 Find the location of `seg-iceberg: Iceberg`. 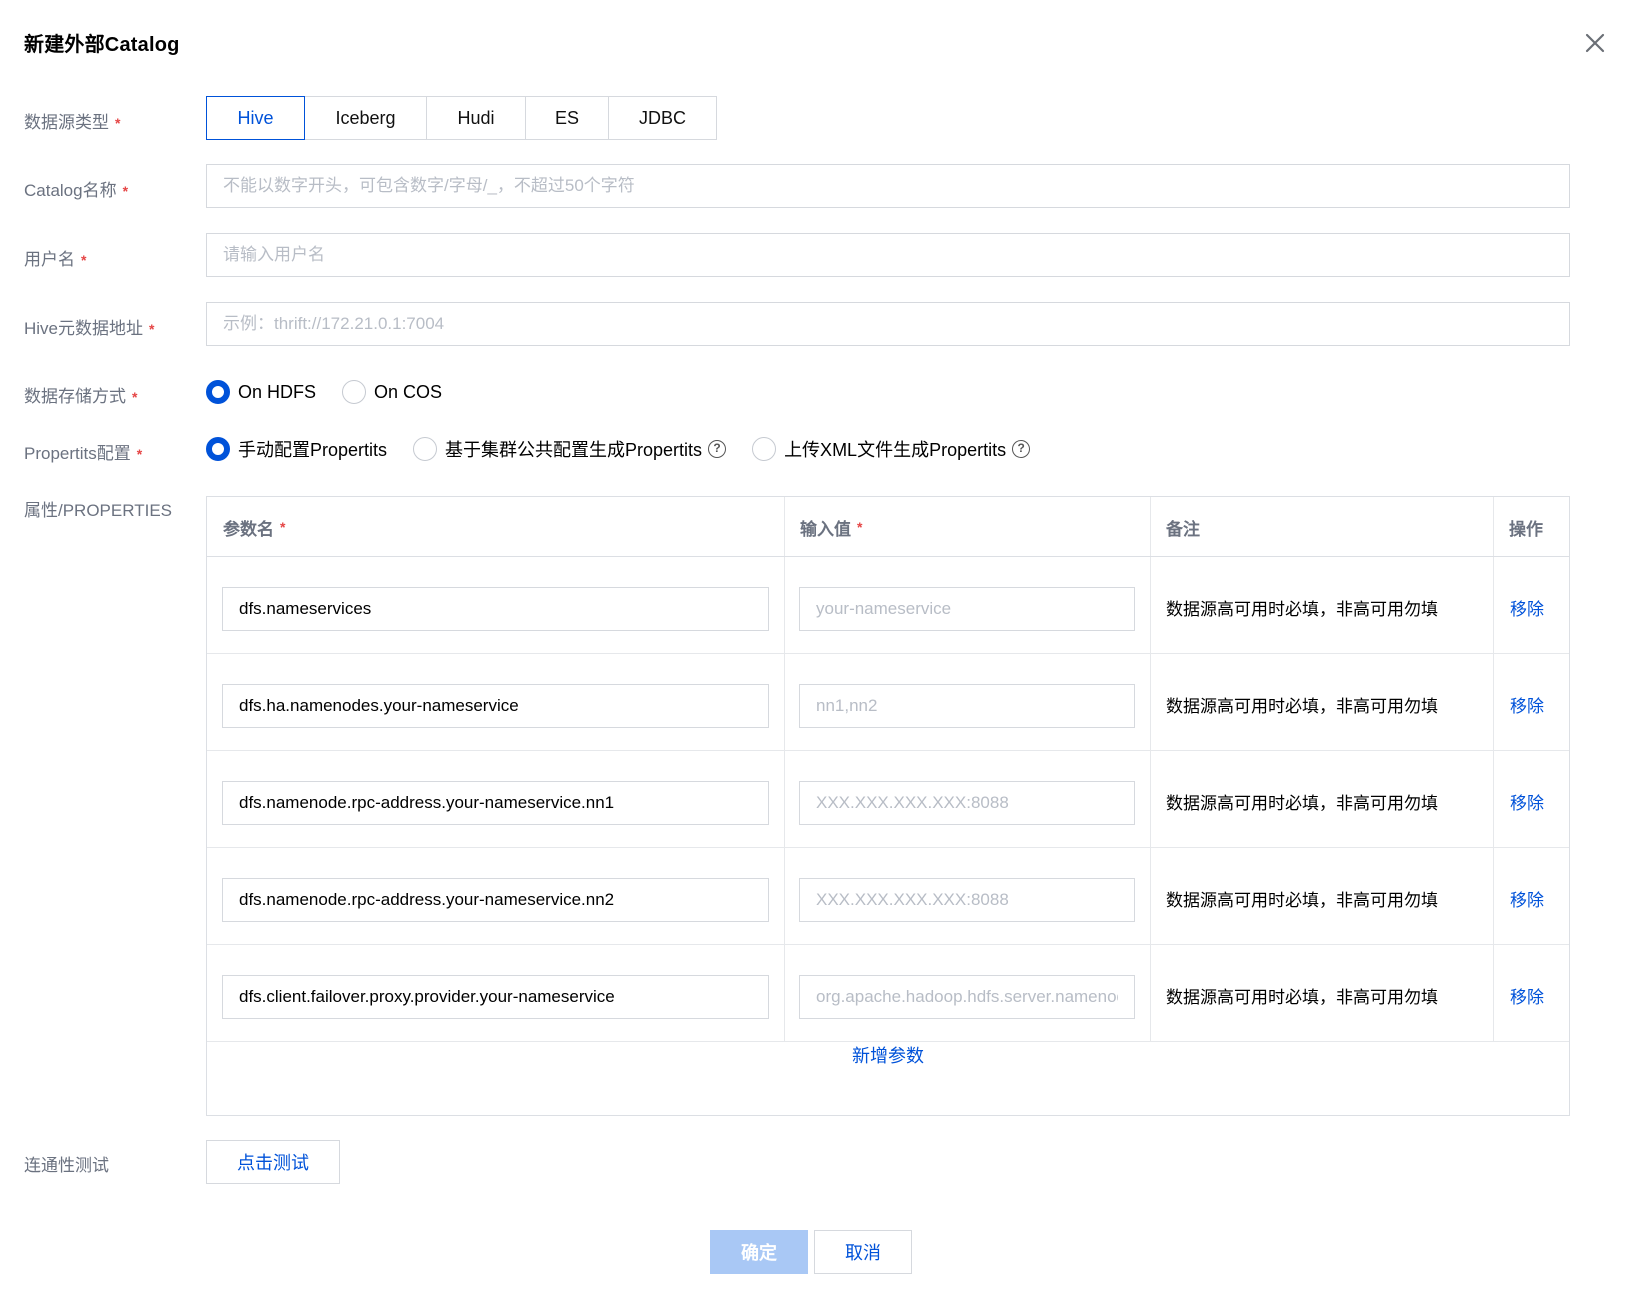

seg-iceberg: Iceberg is located at coordinates (366, 118).